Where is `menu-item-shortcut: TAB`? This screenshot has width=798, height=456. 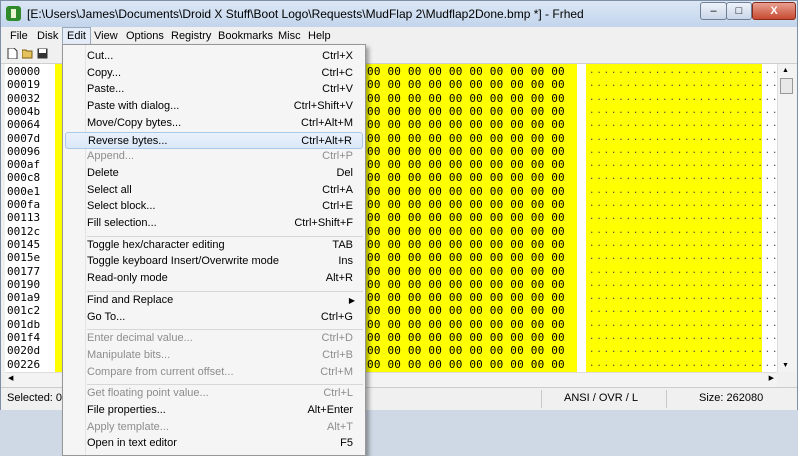
menu-item-shortcut: TAB is located at coordinates (342, 244).